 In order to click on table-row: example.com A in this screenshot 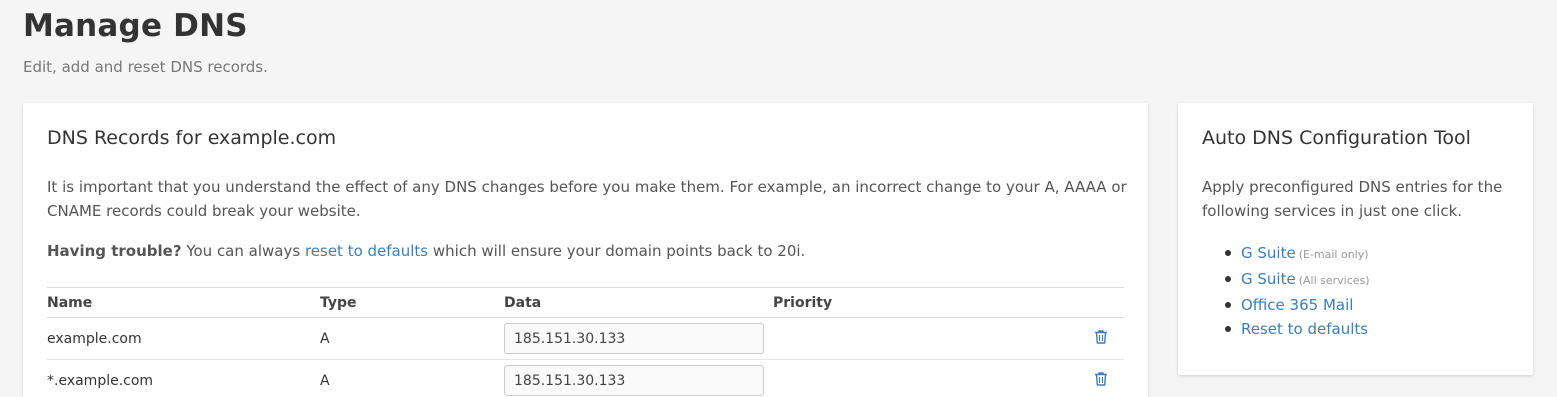, I will do `click(585, 338)`.